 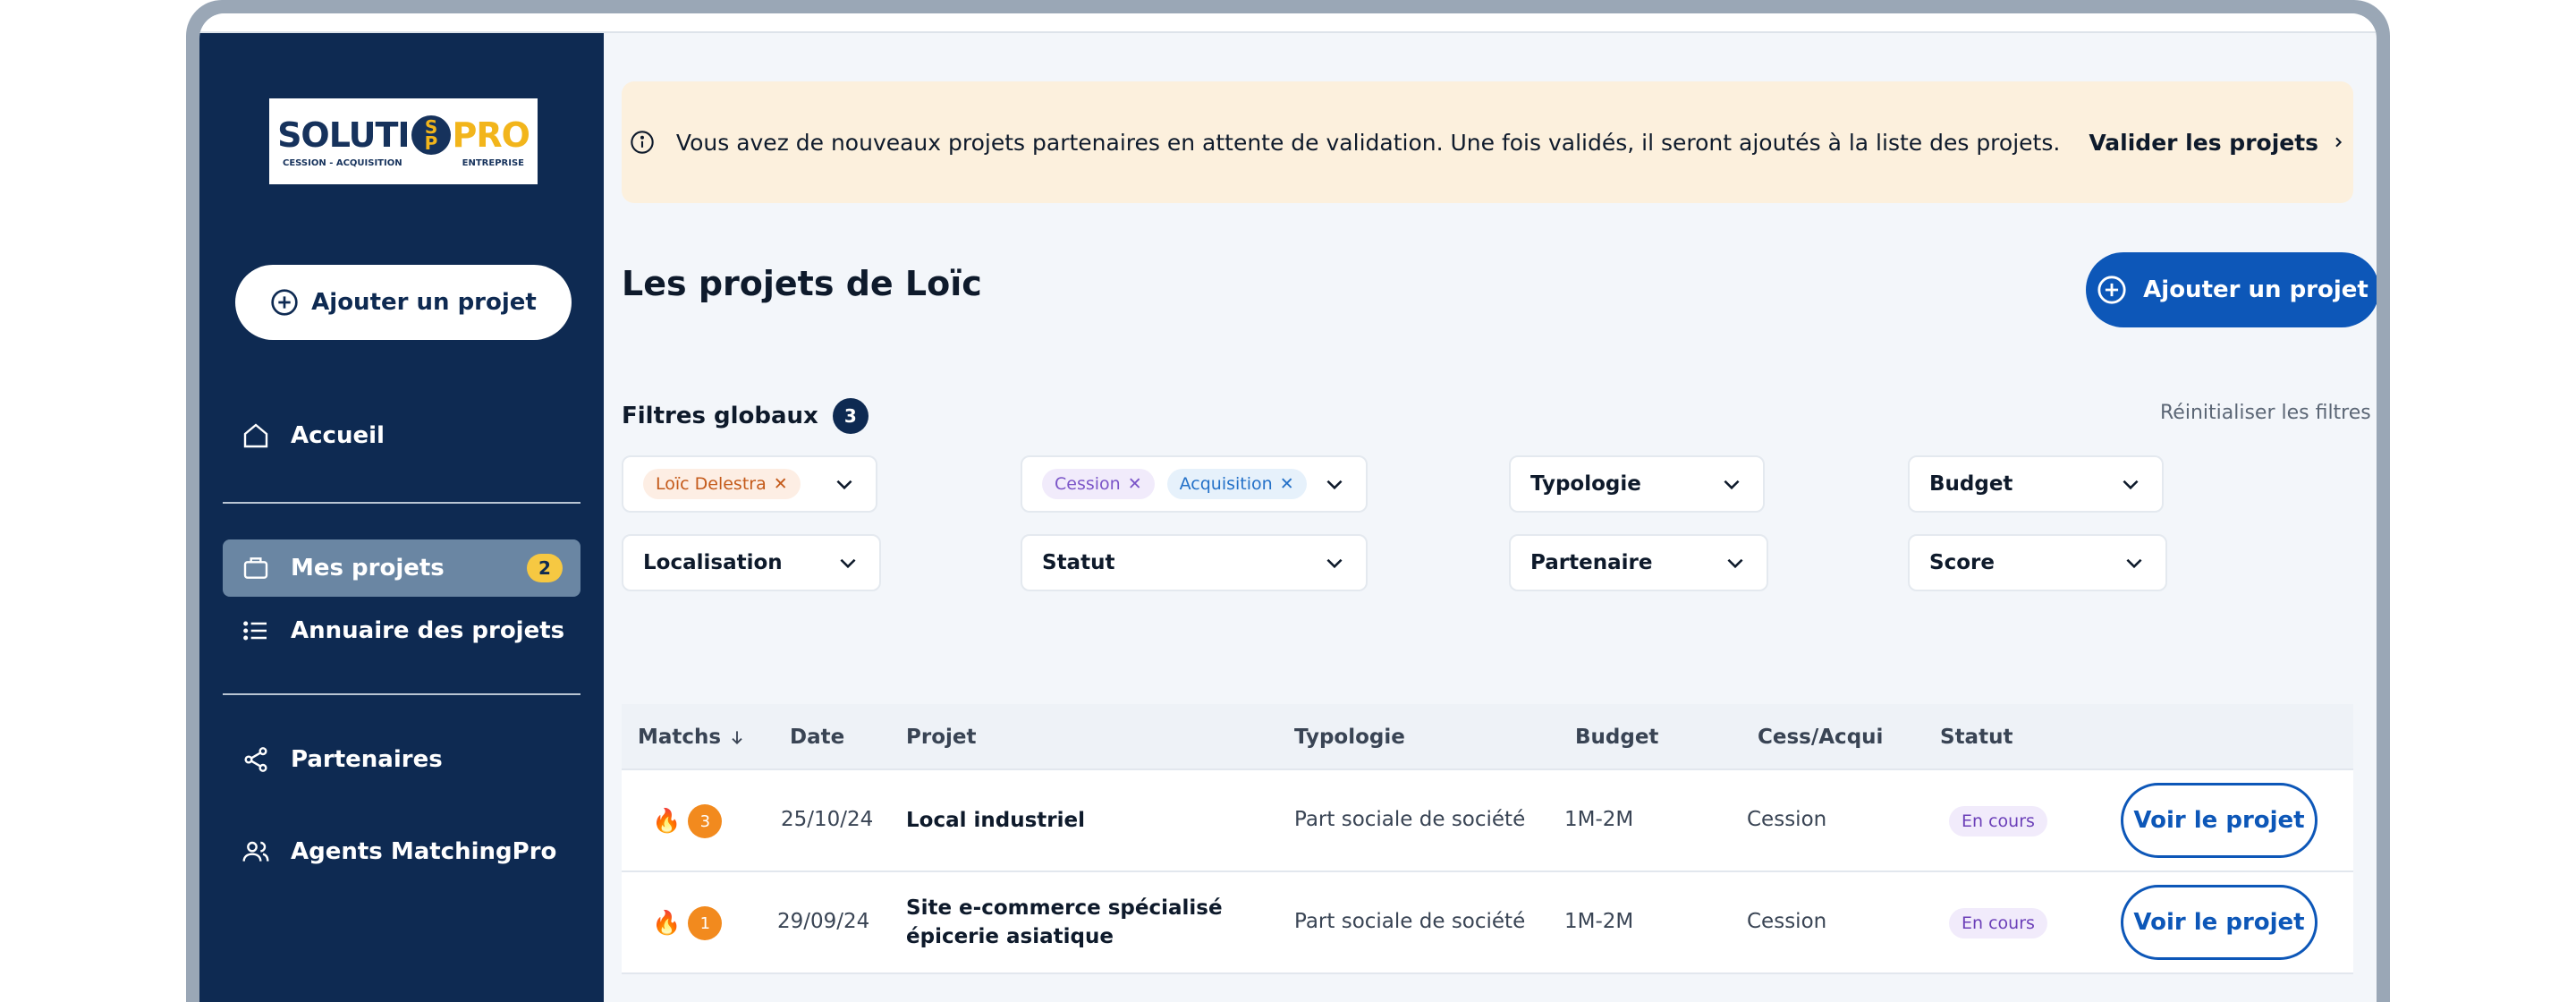 I want to click on top-strip, so click(x=1288, y=23).